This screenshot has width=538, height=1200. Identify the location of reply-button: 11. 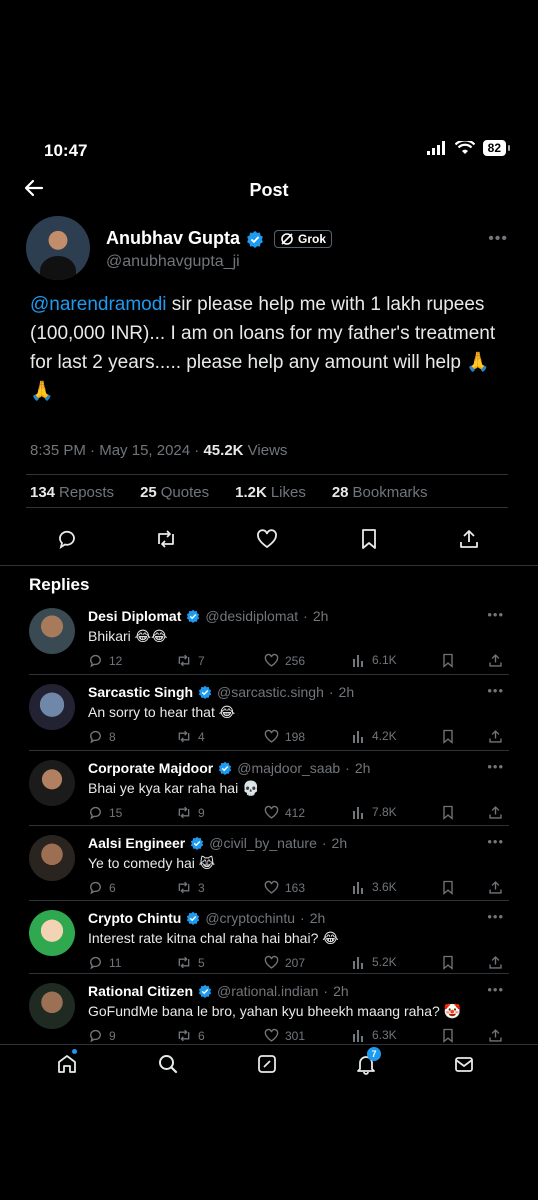
(104, 962).